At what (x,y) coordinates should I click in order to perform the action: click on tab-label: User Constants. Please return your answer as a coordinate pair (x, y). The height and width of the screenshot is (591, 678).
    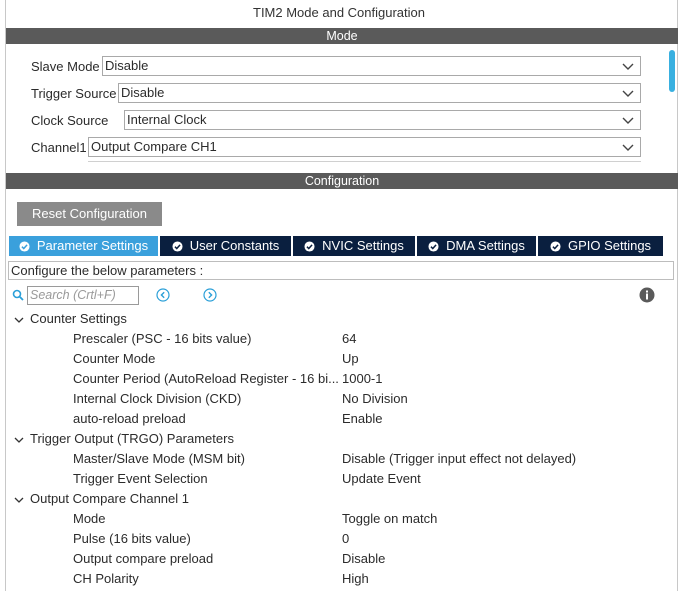
    Looking at the image, I should click on (234, 245).